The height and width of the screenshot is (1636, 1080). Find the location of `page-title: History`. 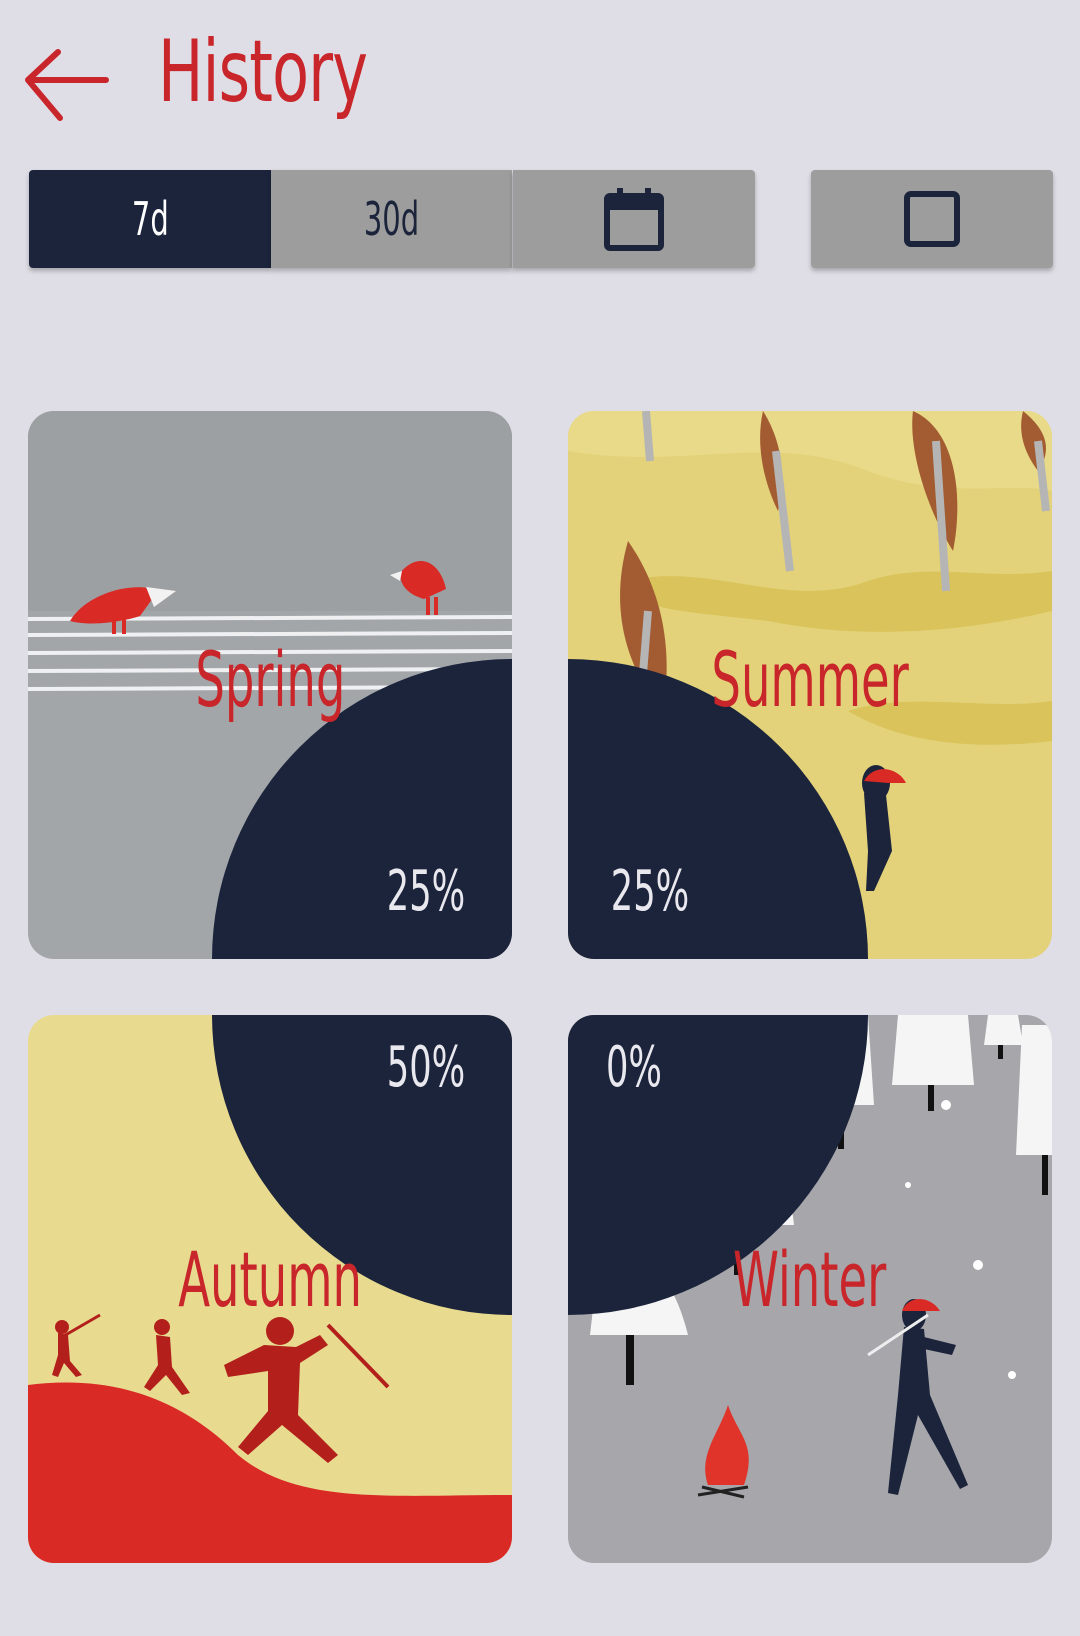

page-title: History is located at coordinates (263, 72).